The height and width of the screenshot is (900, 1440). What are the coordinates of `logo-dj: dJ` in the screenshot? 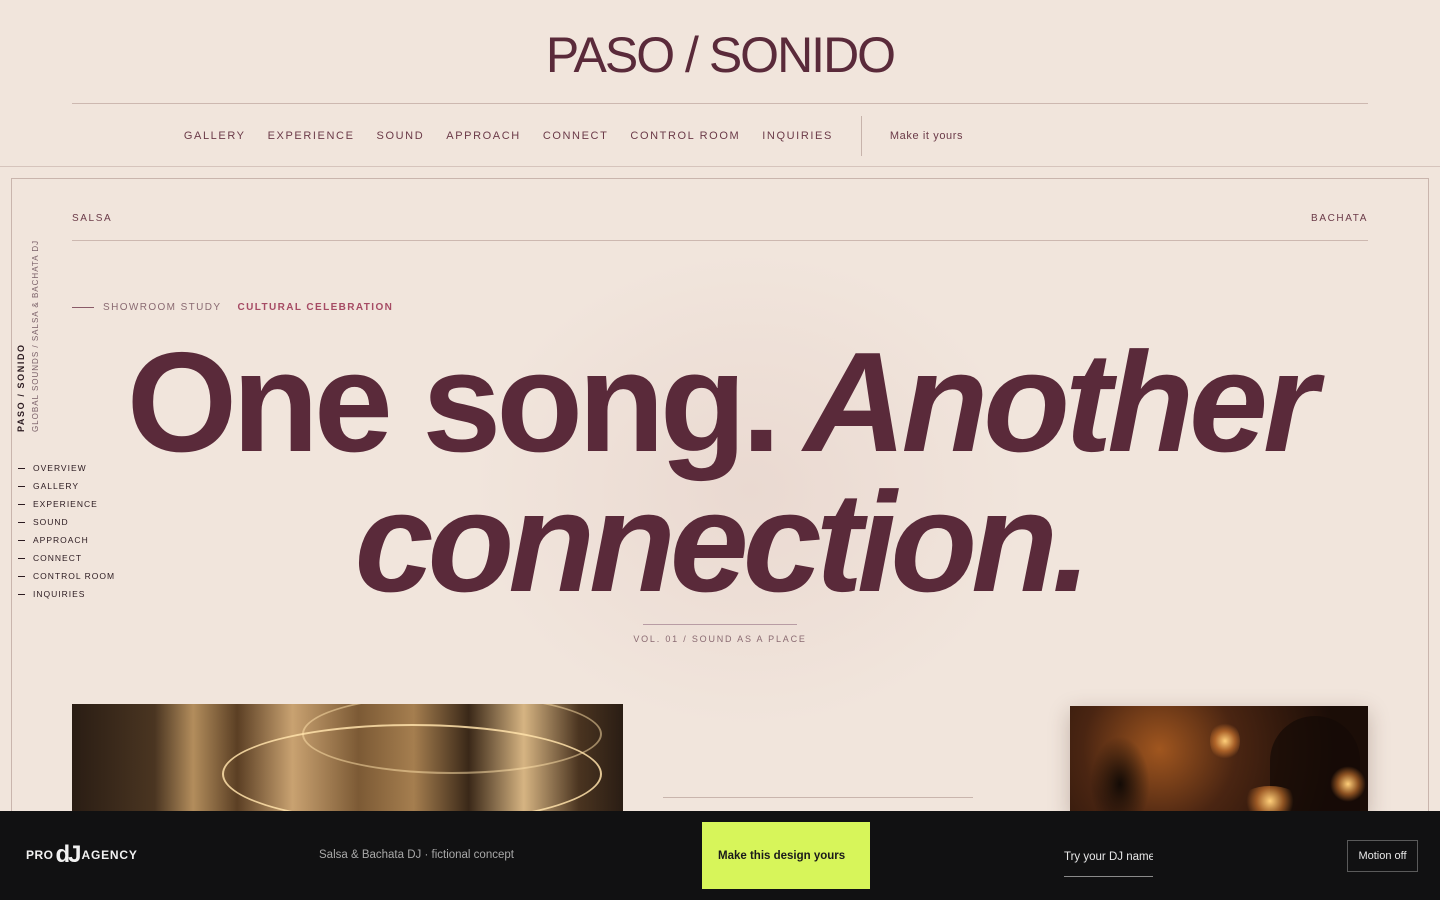 It's located at (68, 854).